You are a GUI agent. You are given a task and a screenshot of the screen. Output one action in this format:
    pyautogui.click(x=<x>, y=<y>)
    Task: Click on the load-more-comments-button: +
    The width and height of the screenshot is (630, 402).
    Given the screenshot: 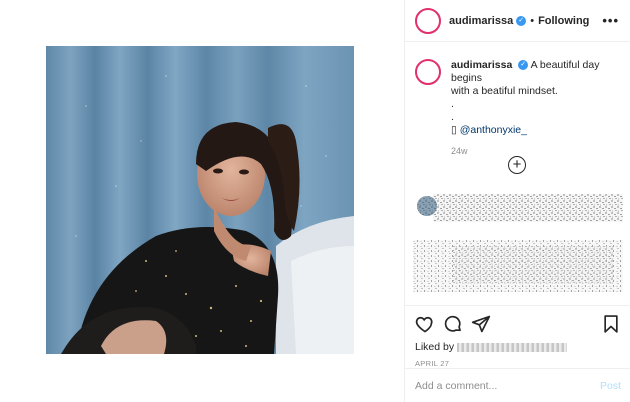 What is the action you would take?
    pyautogui.click(x=517, y=165)
    